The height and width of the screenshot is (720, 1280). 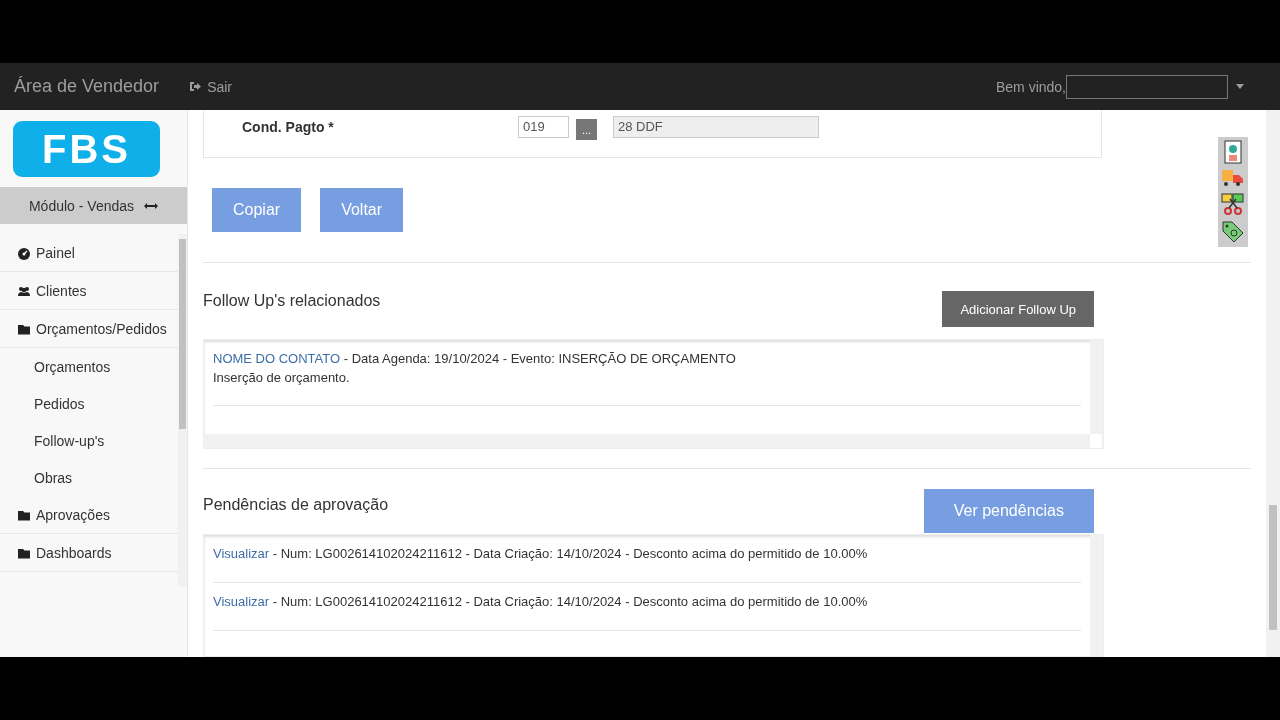 What do you see at coordinates (86, 149) in the screenshot?
I see `logo: FBS` at bounding box center [86, 149].